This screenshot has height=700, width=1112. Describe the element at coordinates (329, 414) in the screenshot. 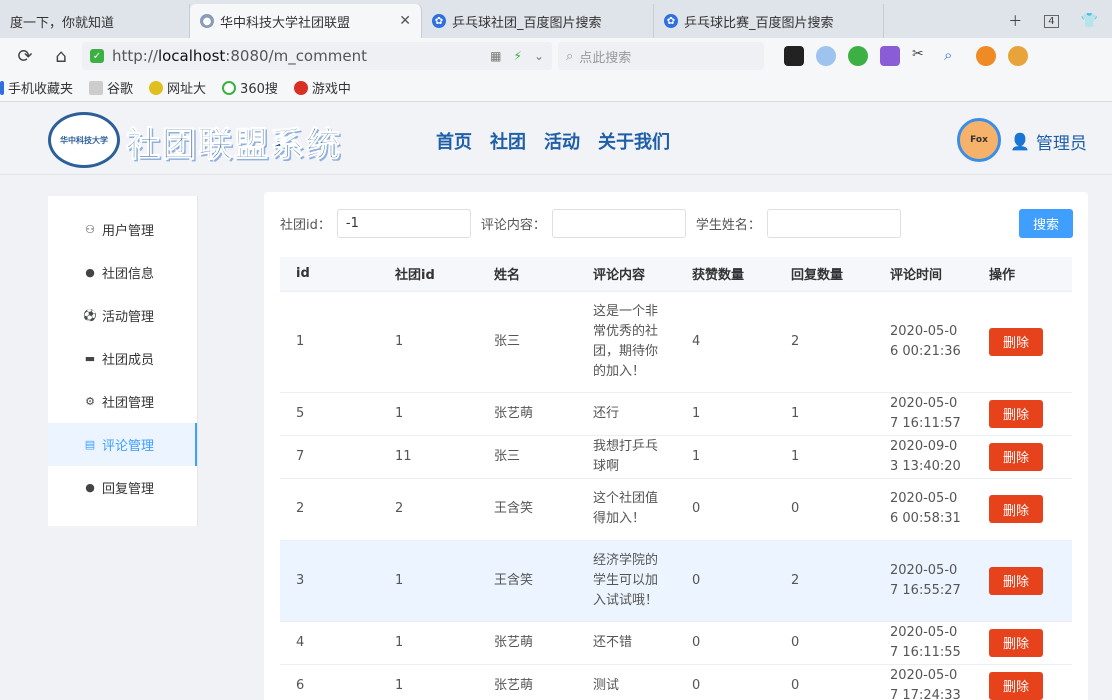

I see `cell-id: 5` at that location.